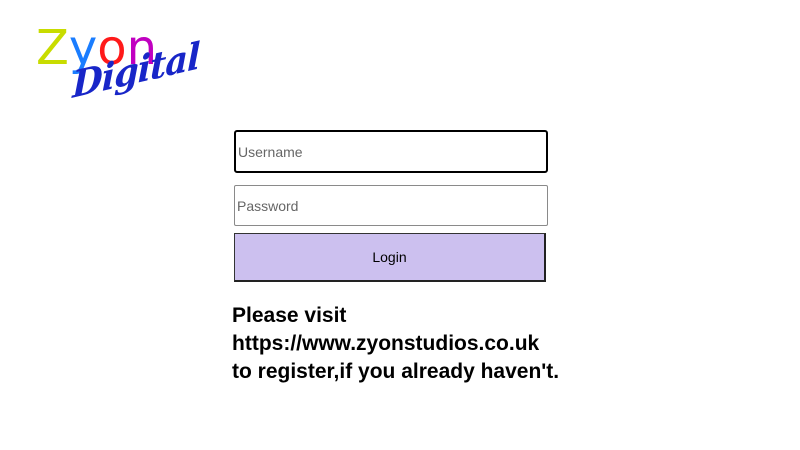 The height and width of the screenshot is (450, 800). I want to click on username-input, so click(391, 151).